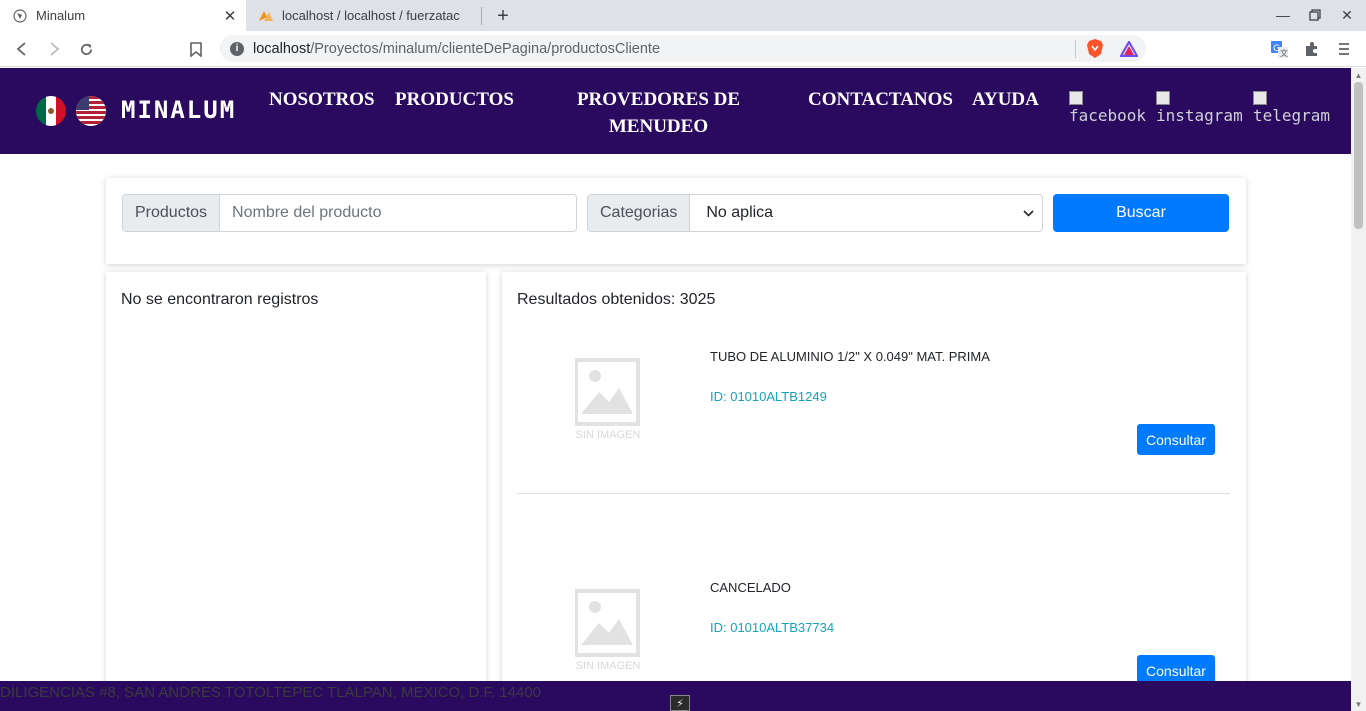 This screenshot has width=1366, height=711. What do you see at coordinates (91, 111) in the screenshot?
I see `usa-flag-icon` at bounding box center [91, 111].